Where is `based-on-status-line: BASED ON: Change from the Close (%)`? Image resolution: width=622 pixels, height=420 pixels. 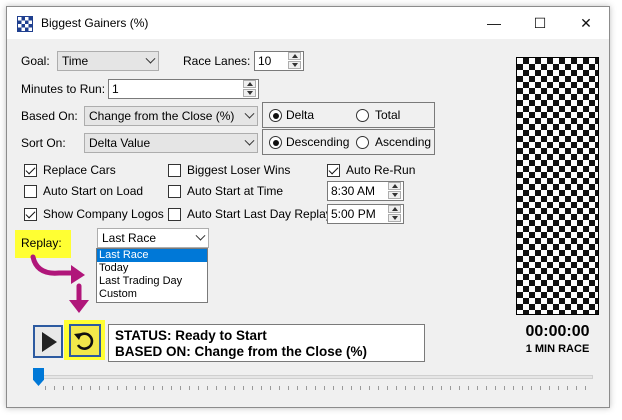
based-on-status-line: BASED ON: Change from the Close (%) is located at coordinates (241, 351).